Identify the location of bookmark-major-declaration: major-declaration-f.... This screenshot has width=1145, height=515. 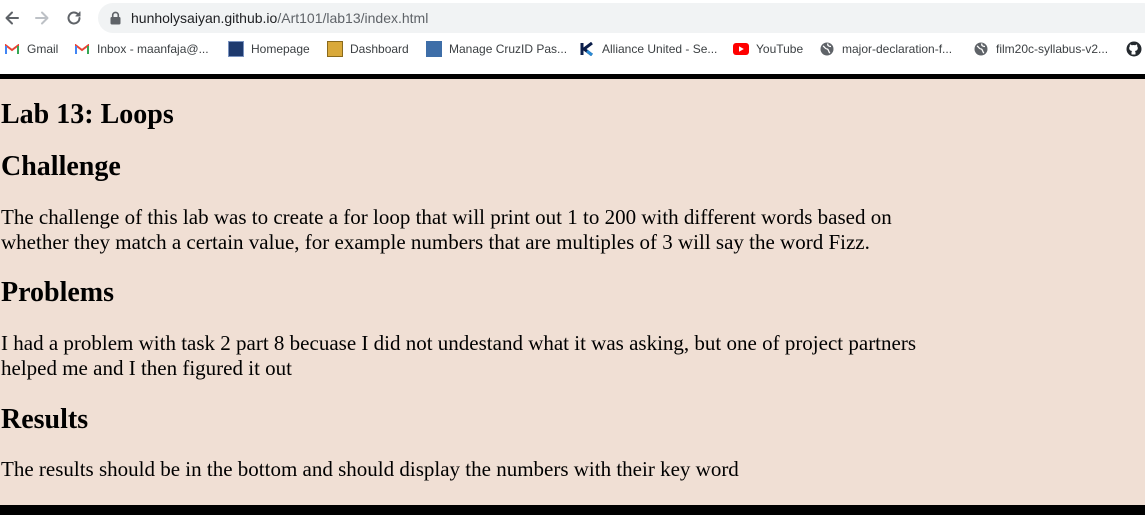
(885, 49).